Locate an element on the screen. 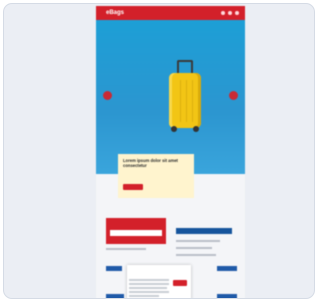 Image resolution: width=320 pixels, height=302 pixels. account-icon is located at coordinates (230, 13).